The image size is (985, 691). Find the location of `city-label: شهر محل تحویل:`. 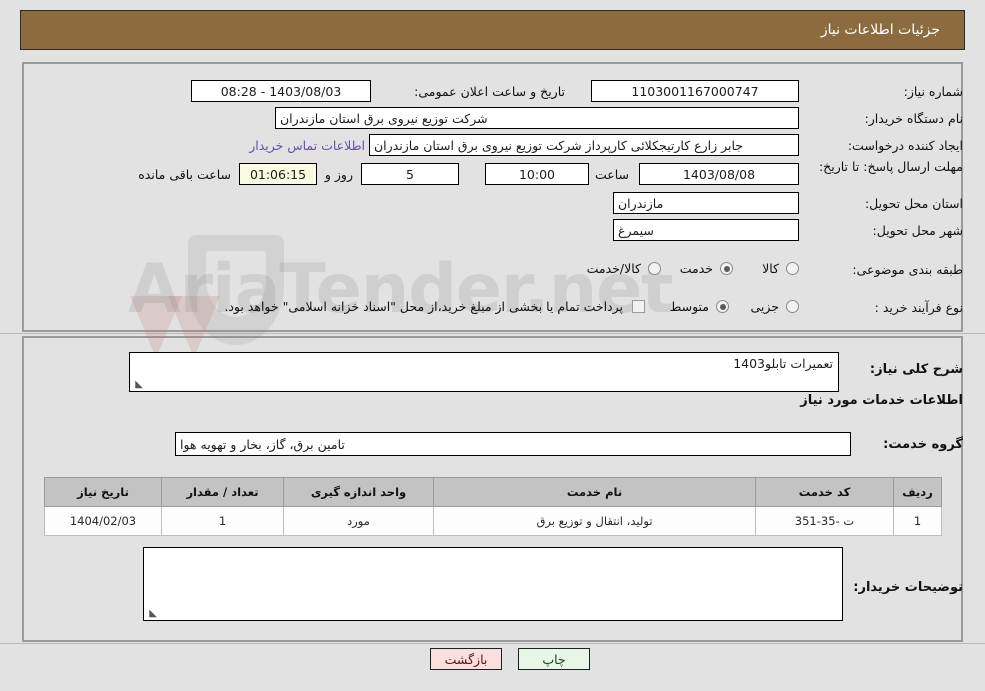

city-label: شهر محل تحویل: is located at coordinates (917, 230).